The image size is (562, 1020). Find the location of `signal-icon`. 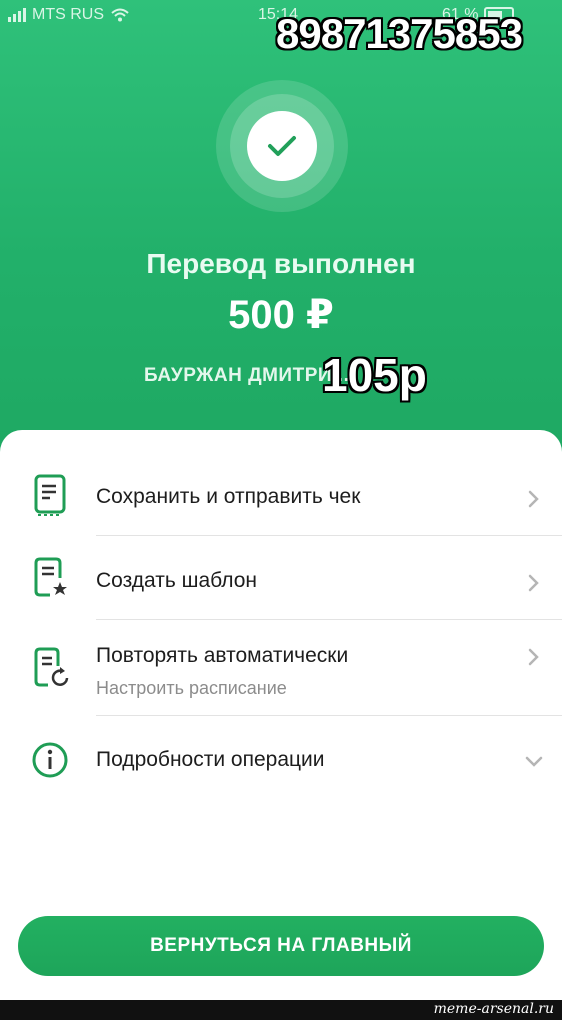

signal-icon is located at coordinates (17, 15).